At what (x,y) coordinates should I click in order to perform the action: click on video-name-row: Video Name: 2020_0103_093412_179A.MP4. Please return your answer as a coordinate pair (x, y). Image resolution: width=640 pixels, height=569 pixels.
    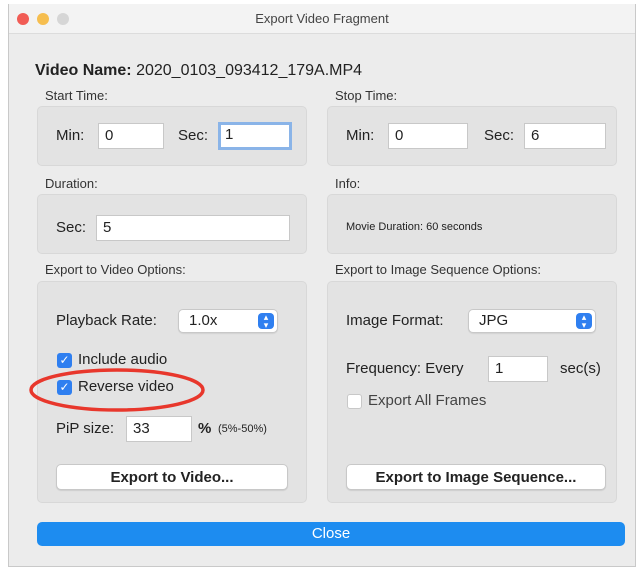
    Looking at the image, I should click on (198, 71).